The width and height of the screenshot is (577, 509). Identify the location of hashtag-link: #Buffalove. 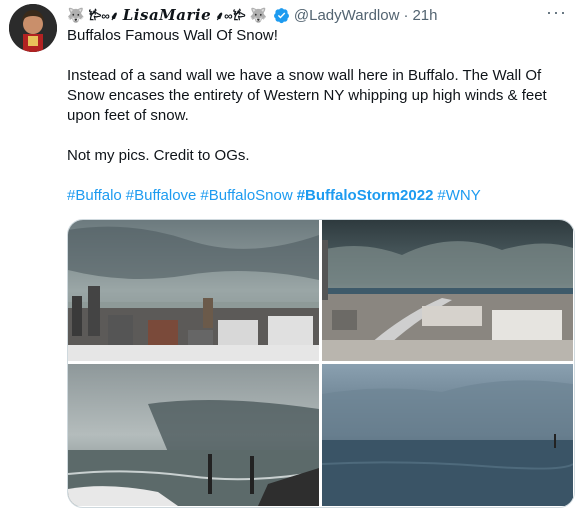
(161, 195).